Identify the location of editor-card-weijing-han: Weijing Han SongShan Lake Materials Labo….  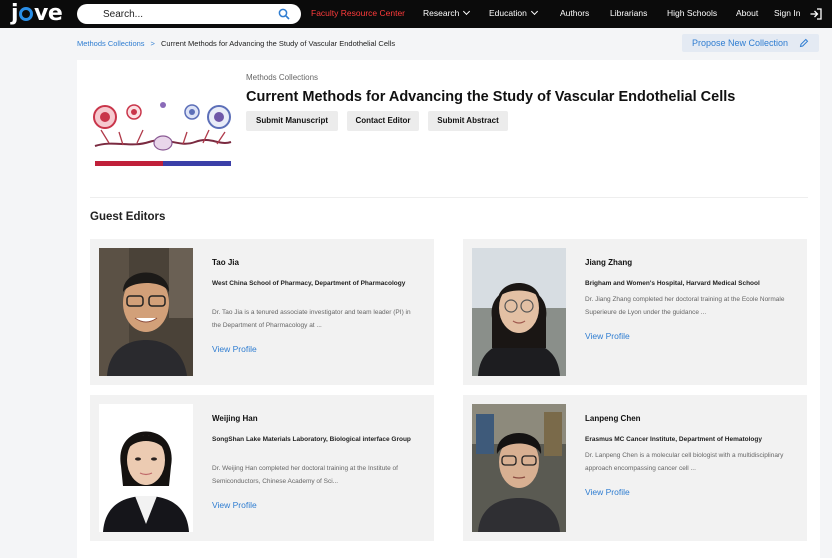
(262, 468).